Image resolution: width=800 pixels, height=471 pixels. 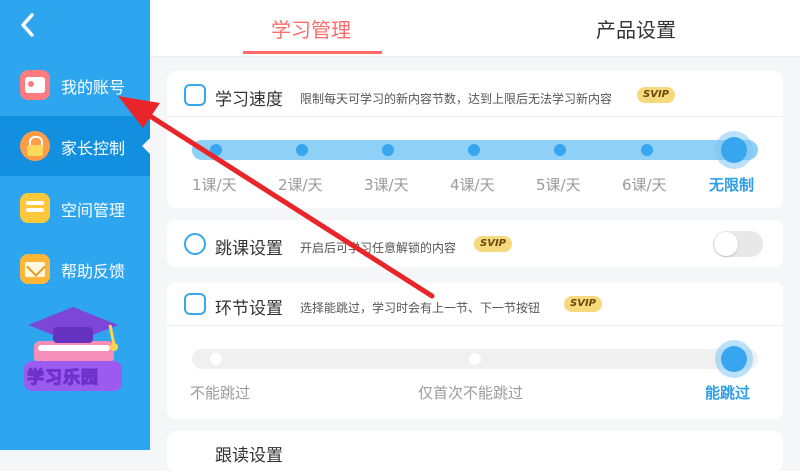 I want to click on study-speed-desc: 限制每天可学习的新内容节数，达到上限后无法学习新内容, so click(x=456, y=99).